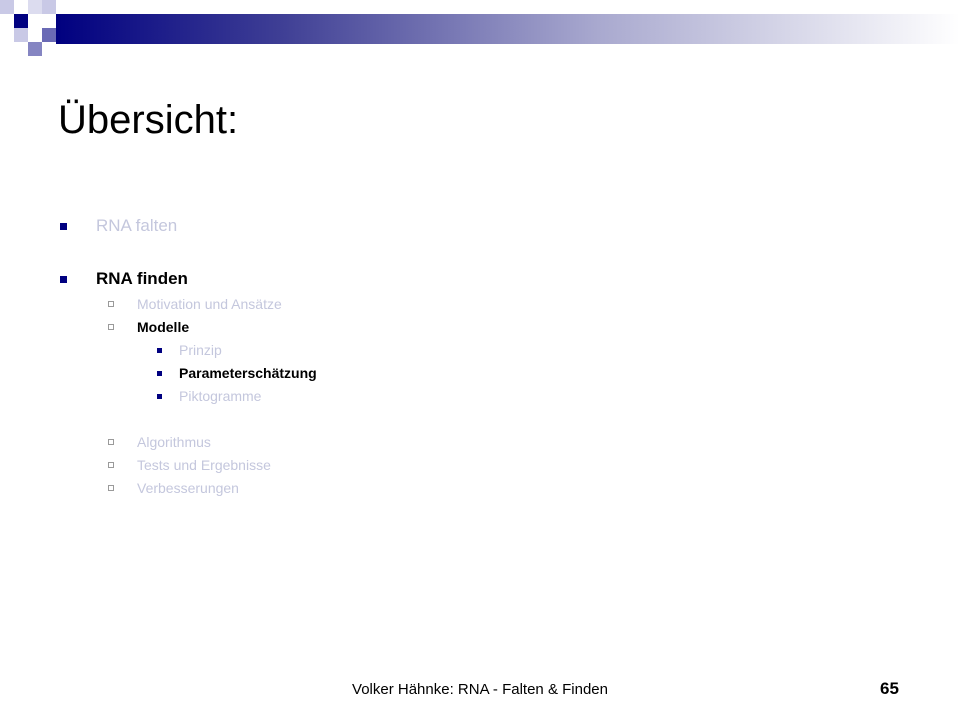 The height and width of the screenshot is (720, 960). Describe the element at coordinates (188, 488) in the screenshot. I see `outline-item-label: Verbesserungen` at that location.